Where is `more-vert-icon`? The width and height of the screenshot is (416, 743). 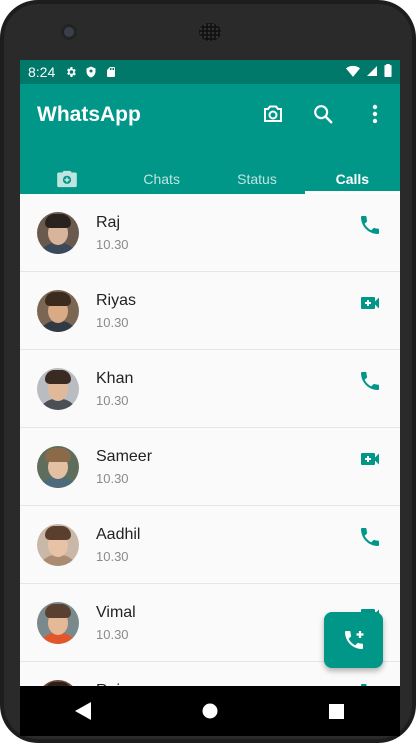 more-vert-icon is located at coordinates (375, 114).